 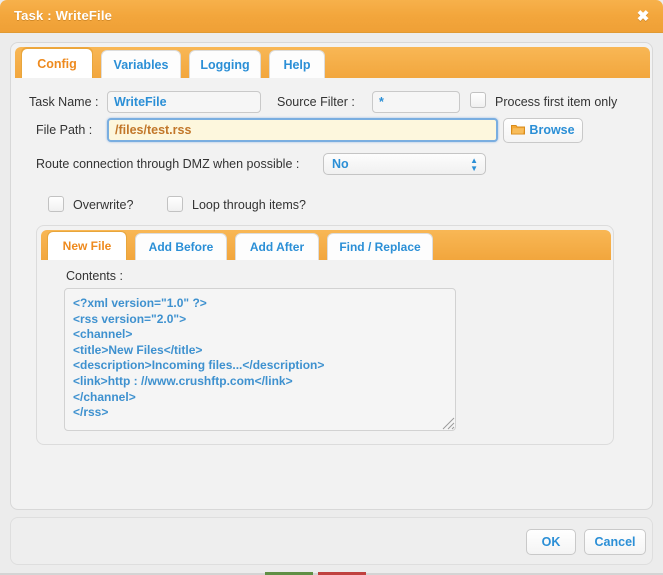 What do you see at coordinates (552, 130) in the screenshot?
I see `browse-button-label: Browse` at bounding box center [552, 130].